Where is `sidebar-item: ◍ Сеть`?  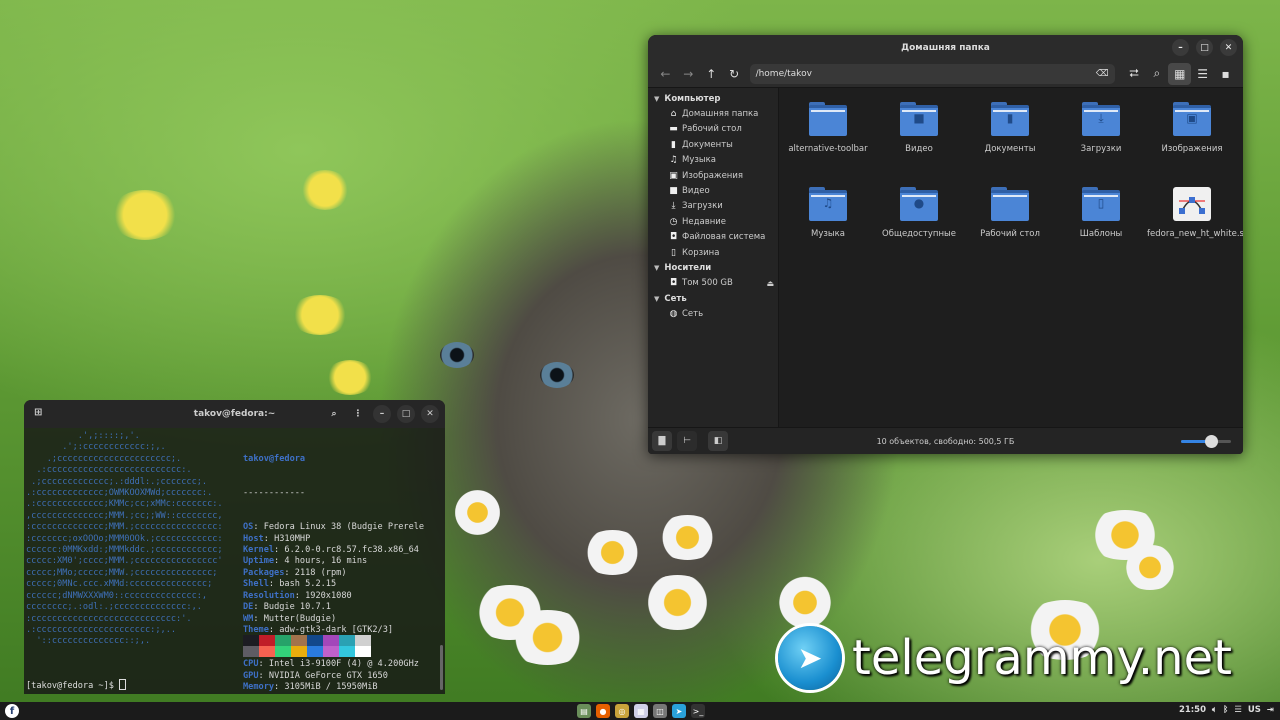 sidebar-item: ◍ Сеть is located at coordinates (713, 313).